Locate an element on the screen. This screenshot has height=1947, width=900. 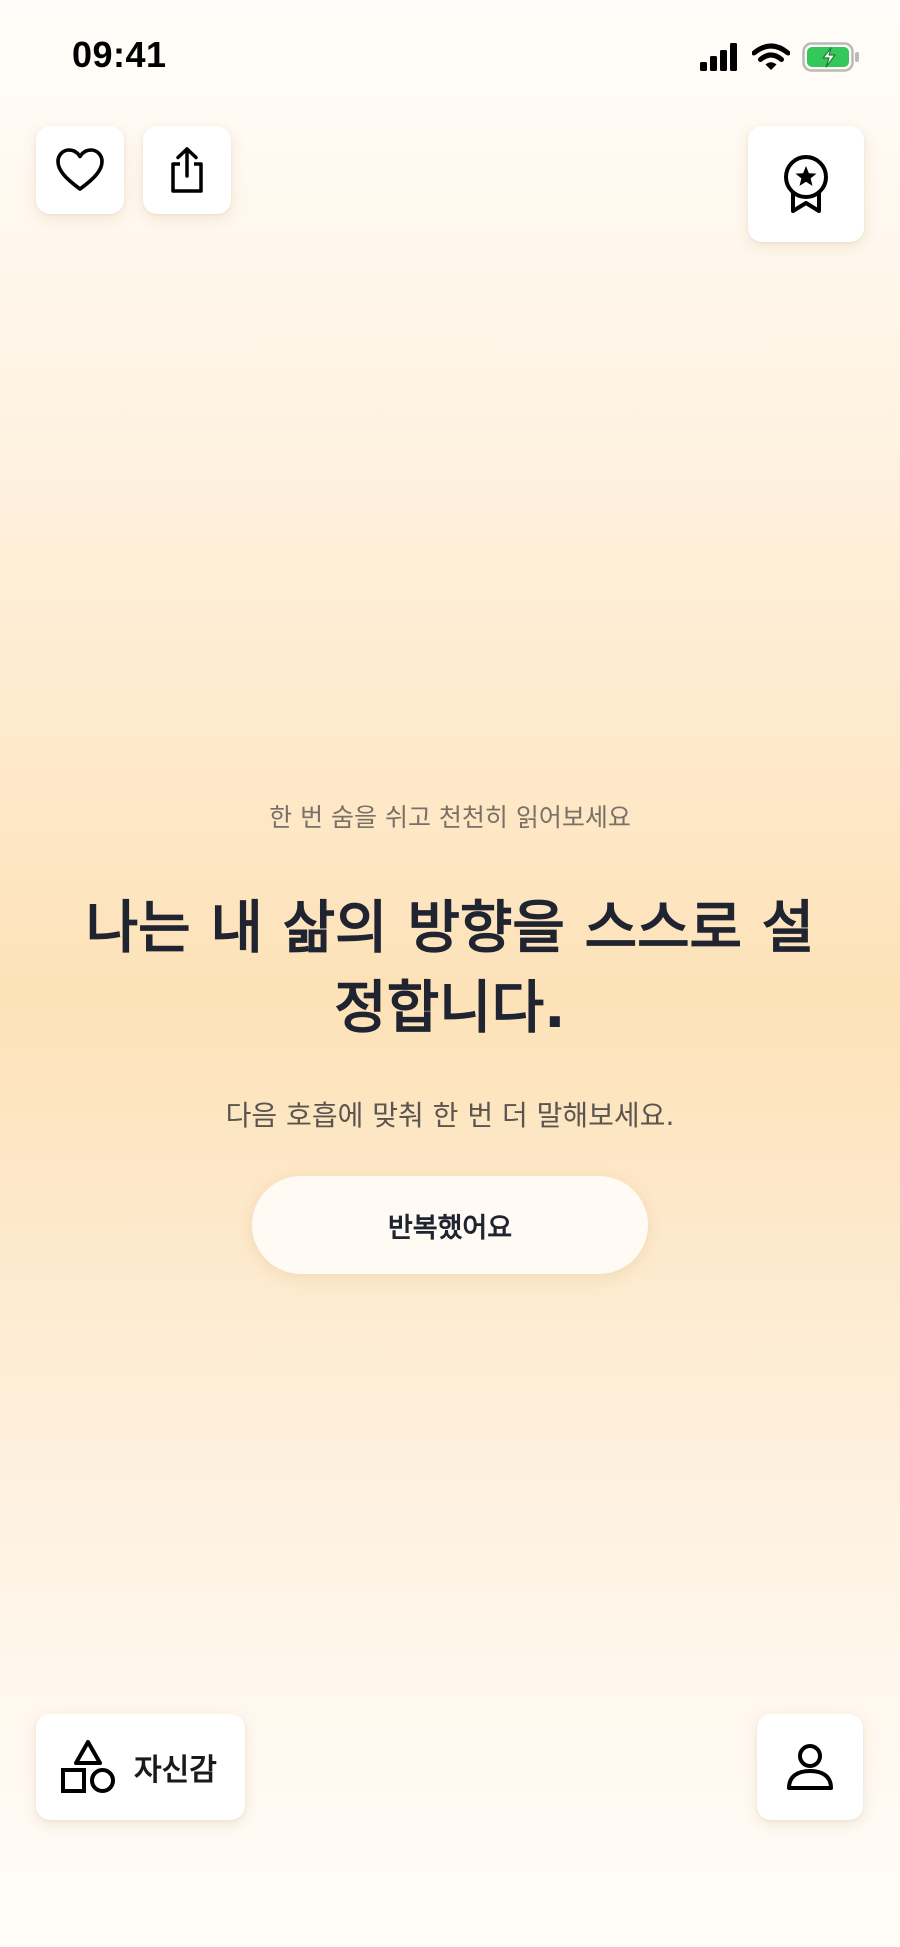
status-icons is located at coordinates (780, 57).